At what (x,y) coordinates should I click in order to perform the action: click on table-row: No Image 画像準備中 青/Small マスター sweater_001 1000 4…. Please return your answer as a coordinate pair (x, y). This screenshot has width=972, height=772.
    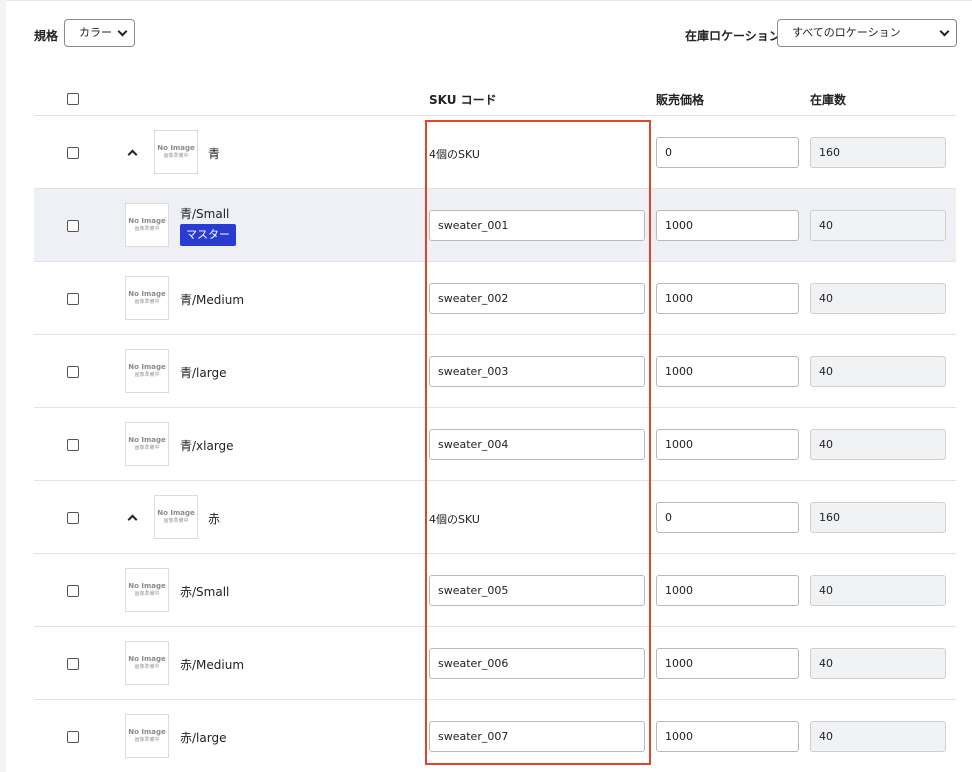
    Looking at the image, I should click on (495, 225).